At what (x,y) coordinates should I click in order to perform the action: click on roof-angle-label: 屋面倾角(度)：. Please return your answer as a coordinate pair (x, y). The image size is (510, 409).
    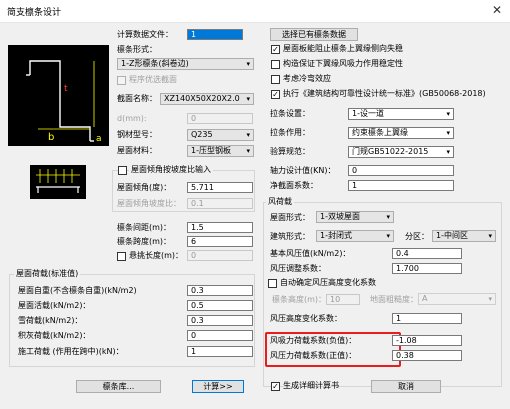
    Looking at the image, I should click on (144, 187).